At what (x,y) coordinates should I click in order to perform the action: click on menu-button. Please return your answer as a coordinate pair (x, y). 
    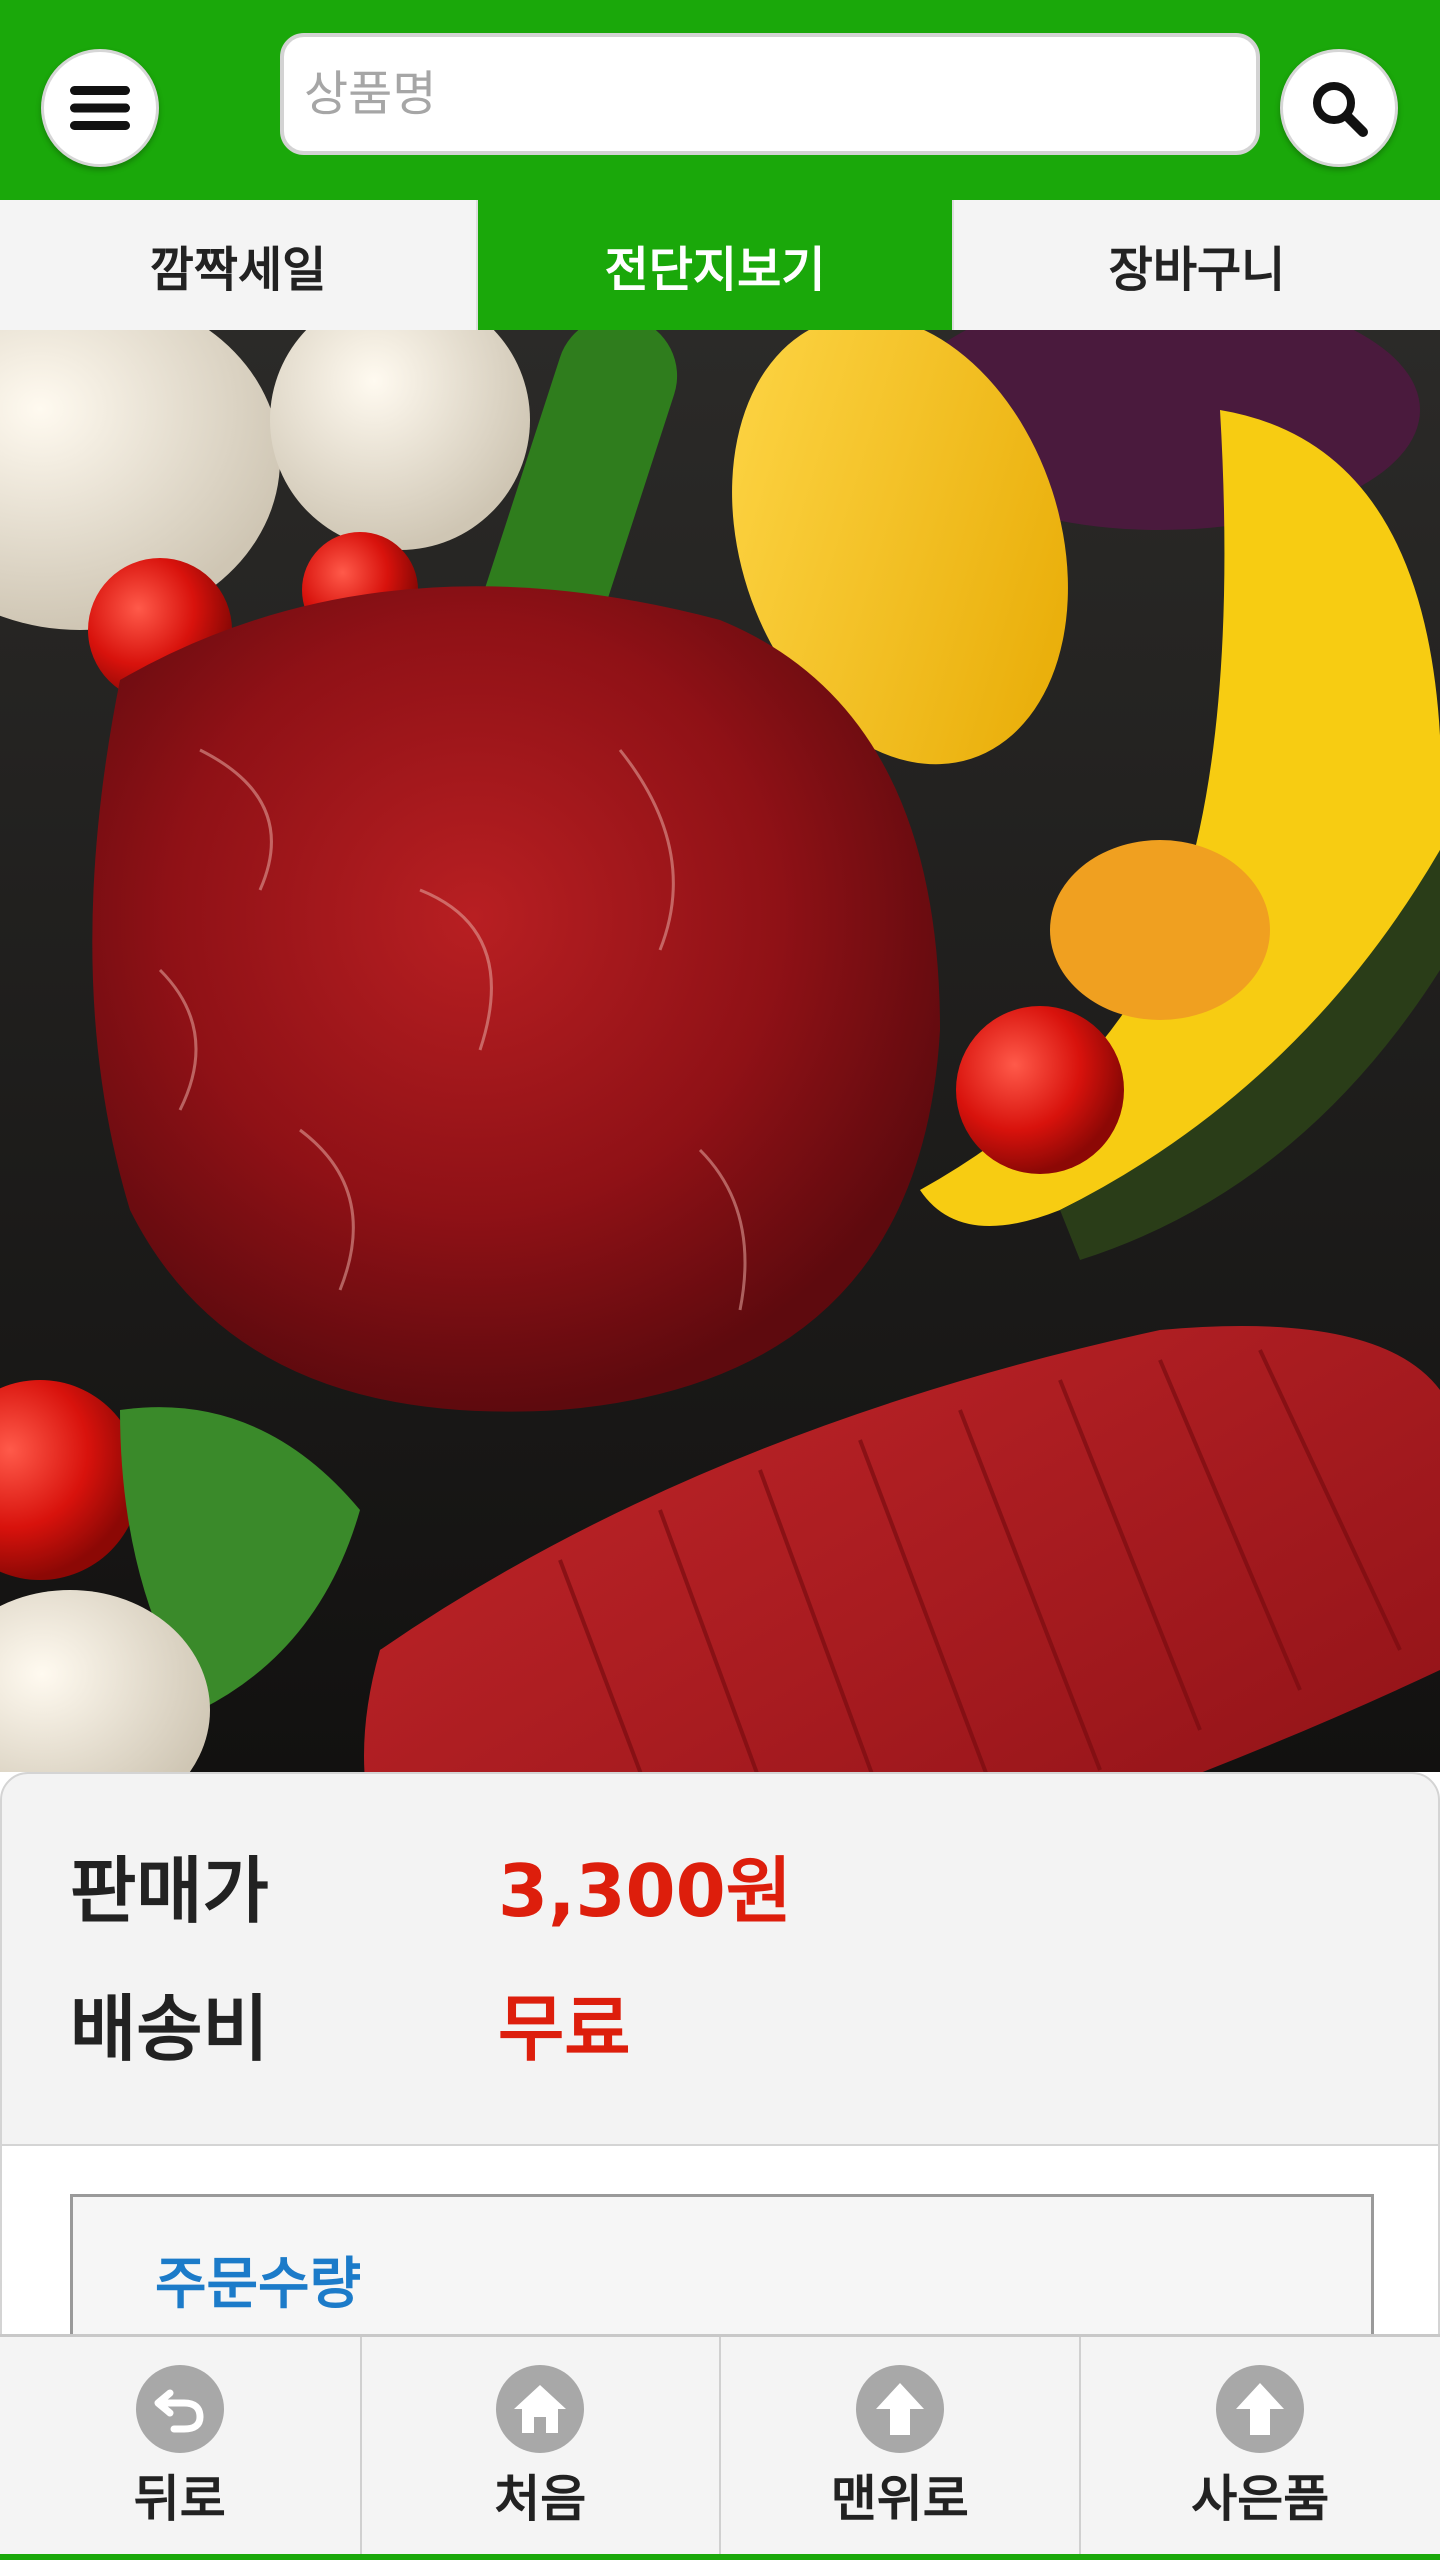
    Looking at the image, I should click on (100, 108).